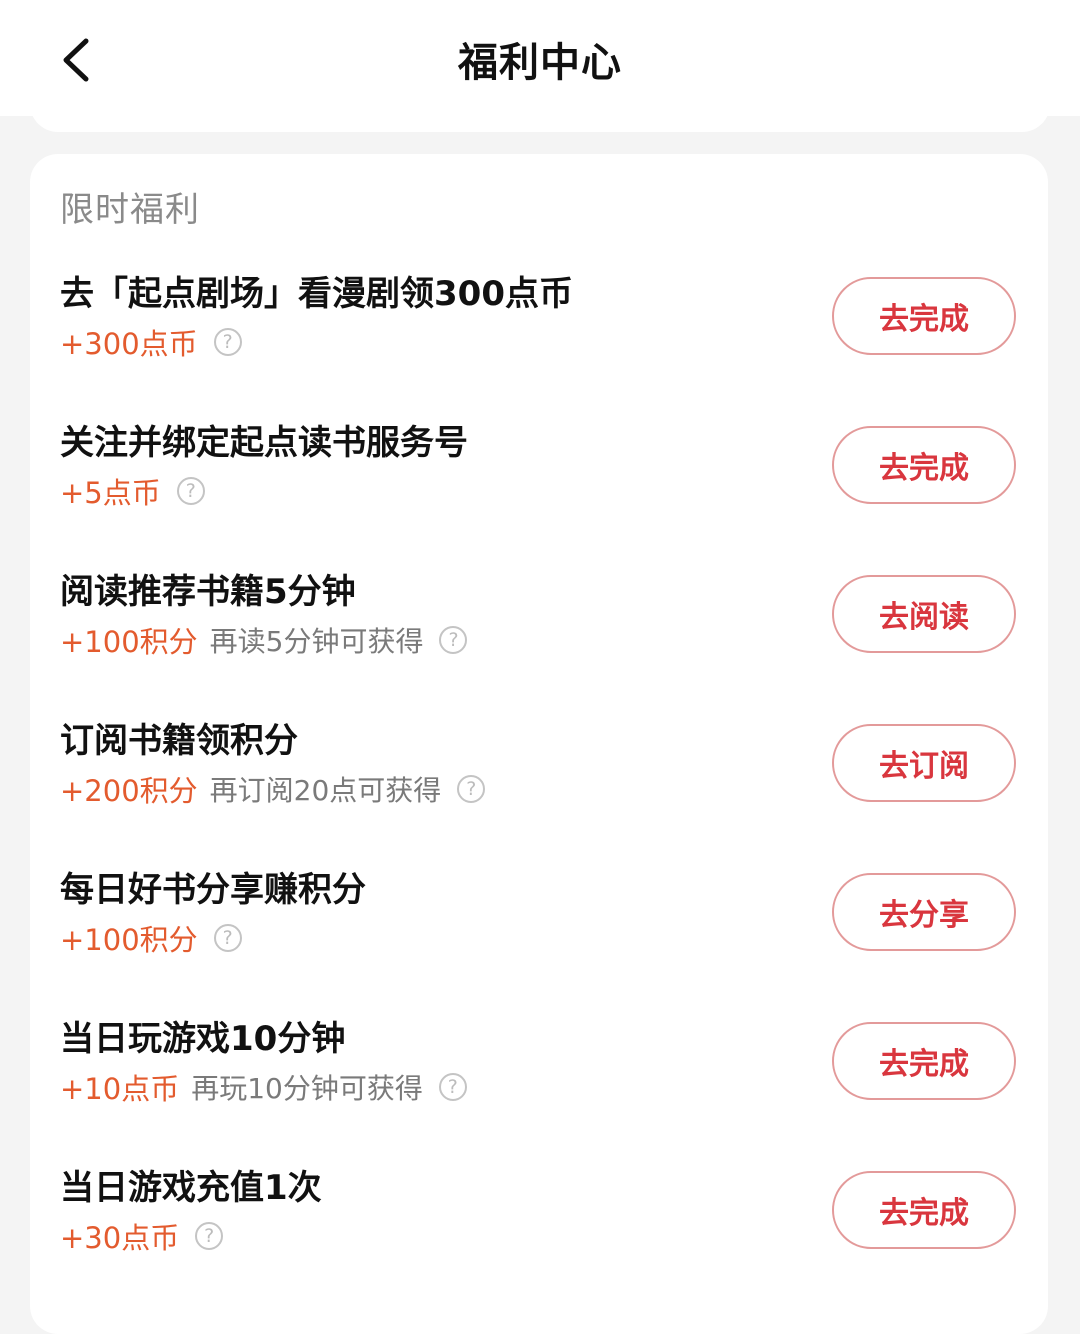  I want to click on task-reward-row: +5点币 ?, so click(132, 491).